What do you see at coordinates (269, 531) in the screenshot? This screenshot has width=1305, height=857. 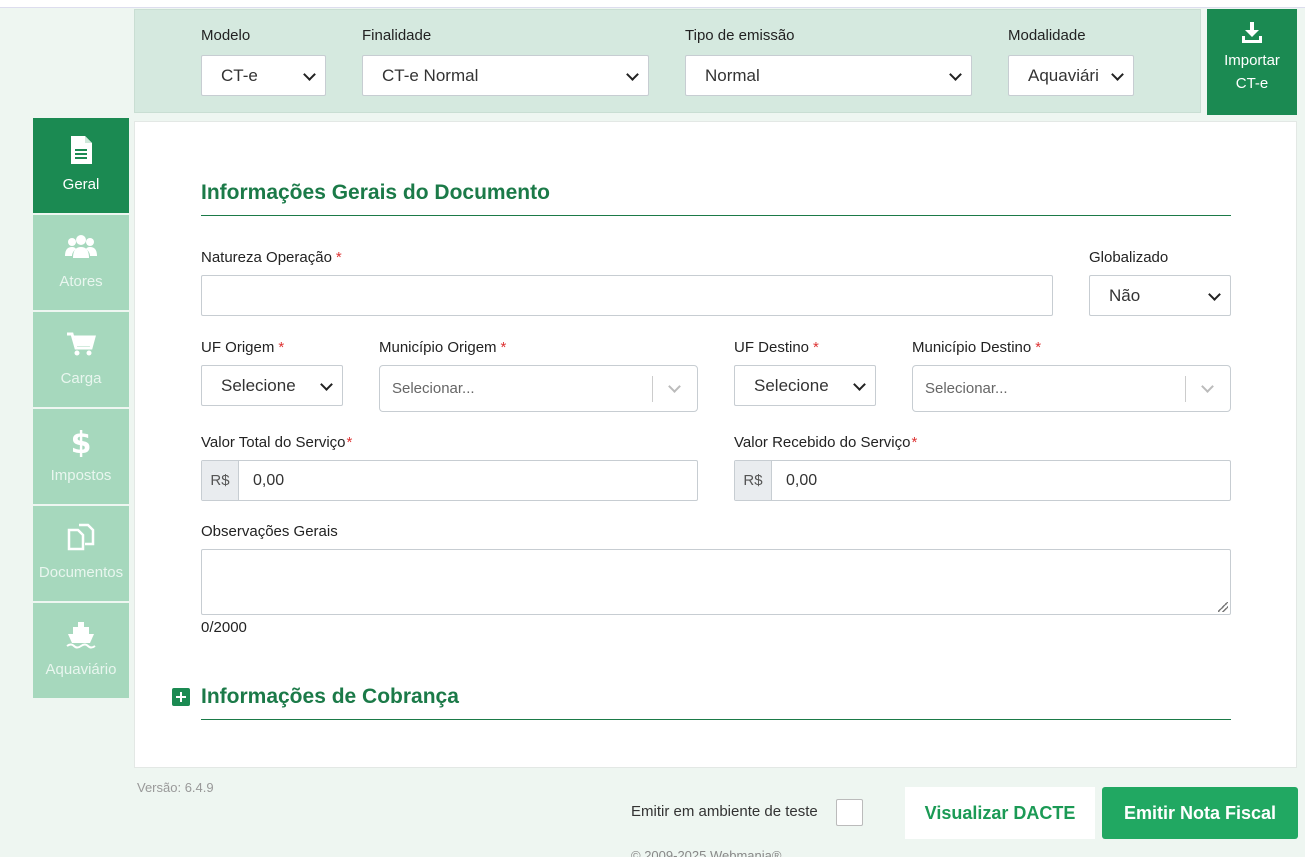 I see `observacoes-label: Observações Gerais` at bounding box center [269, 531].